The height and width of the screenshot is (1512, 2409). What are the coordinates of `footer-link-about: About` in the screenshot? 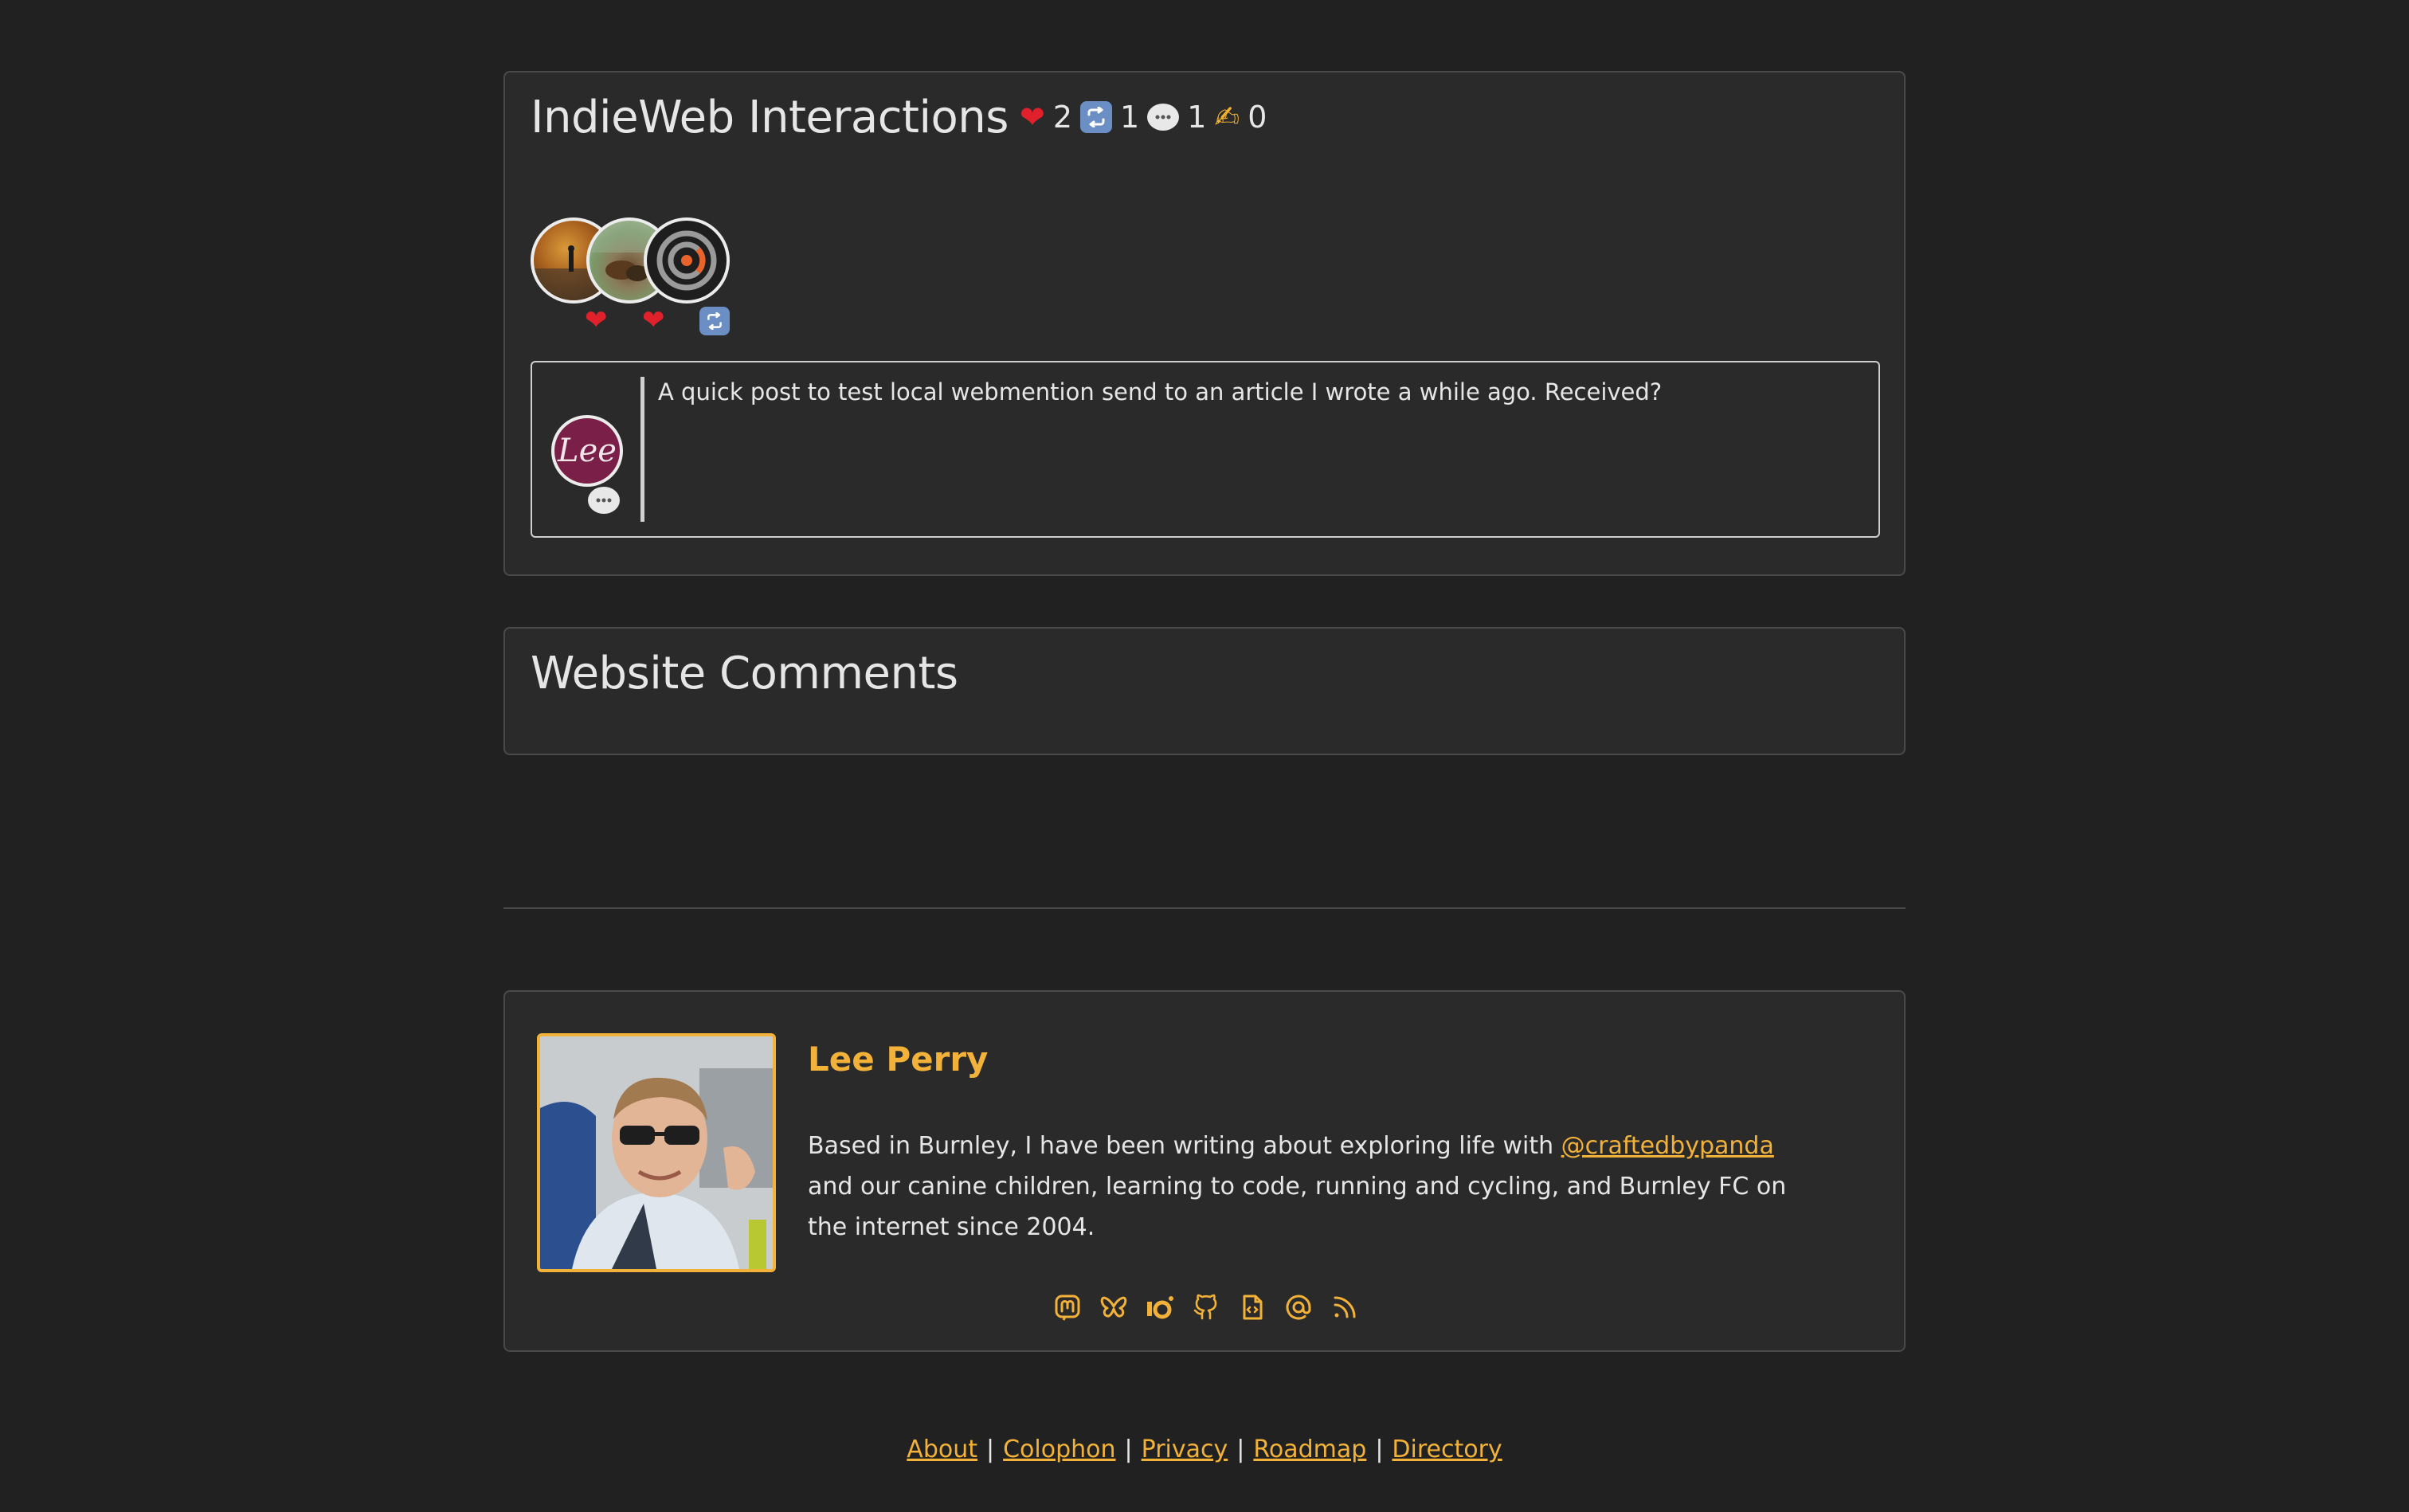 It's located at (942, 1449).